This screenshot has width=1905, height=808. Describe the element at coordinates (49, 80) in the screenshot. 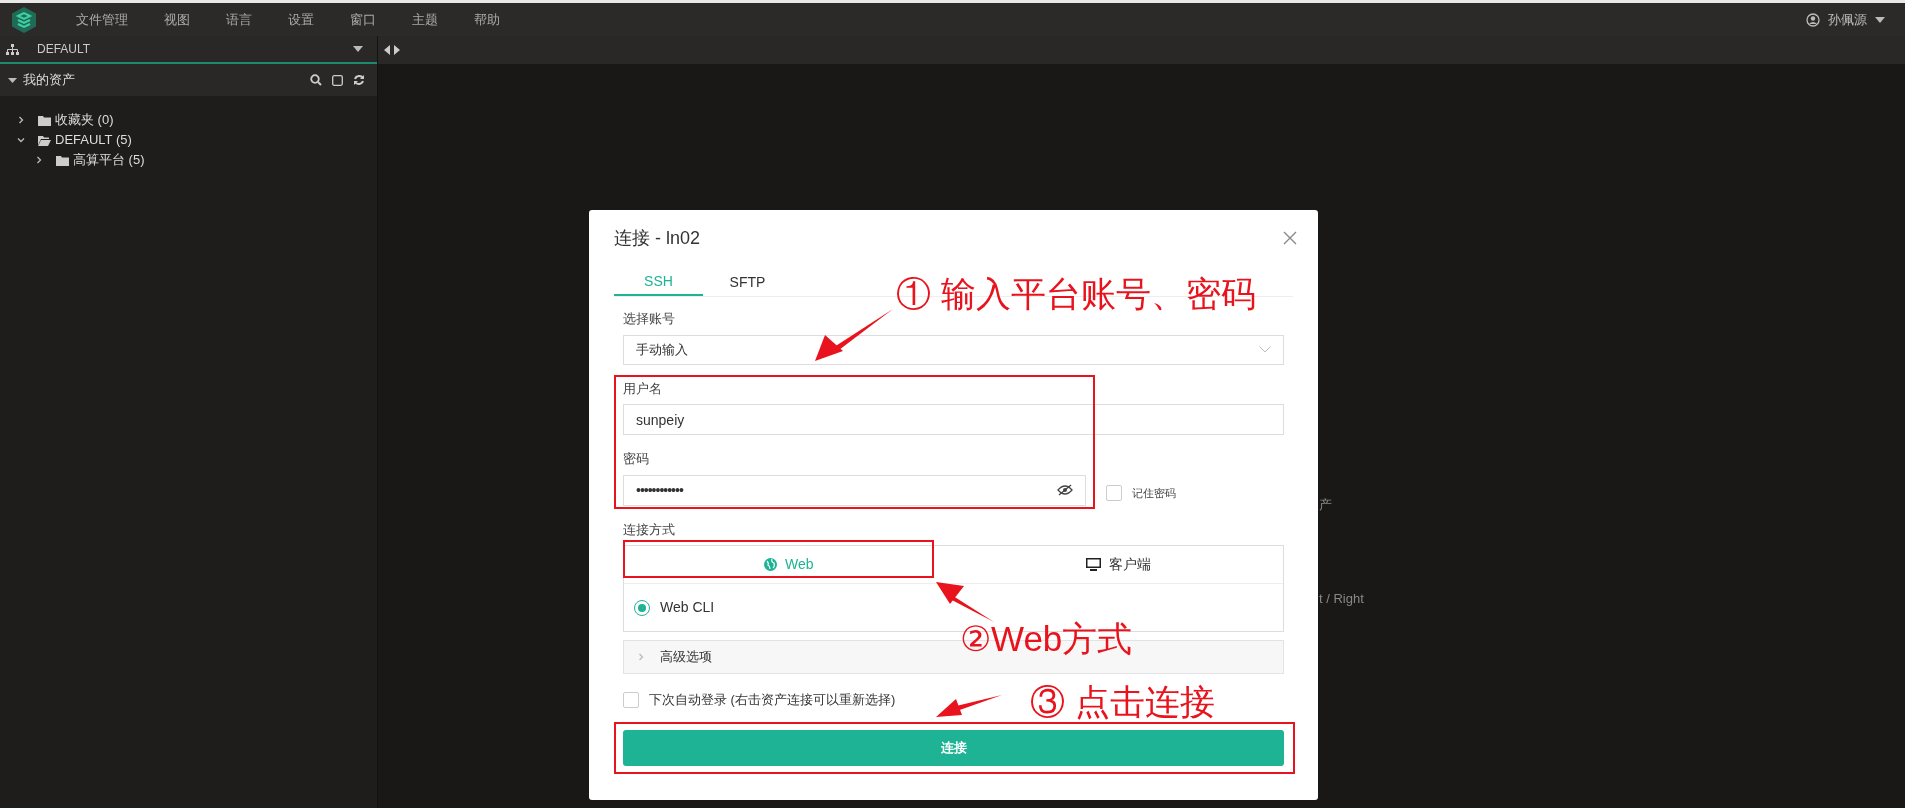

I see `section-title: 我的资产` at that location.